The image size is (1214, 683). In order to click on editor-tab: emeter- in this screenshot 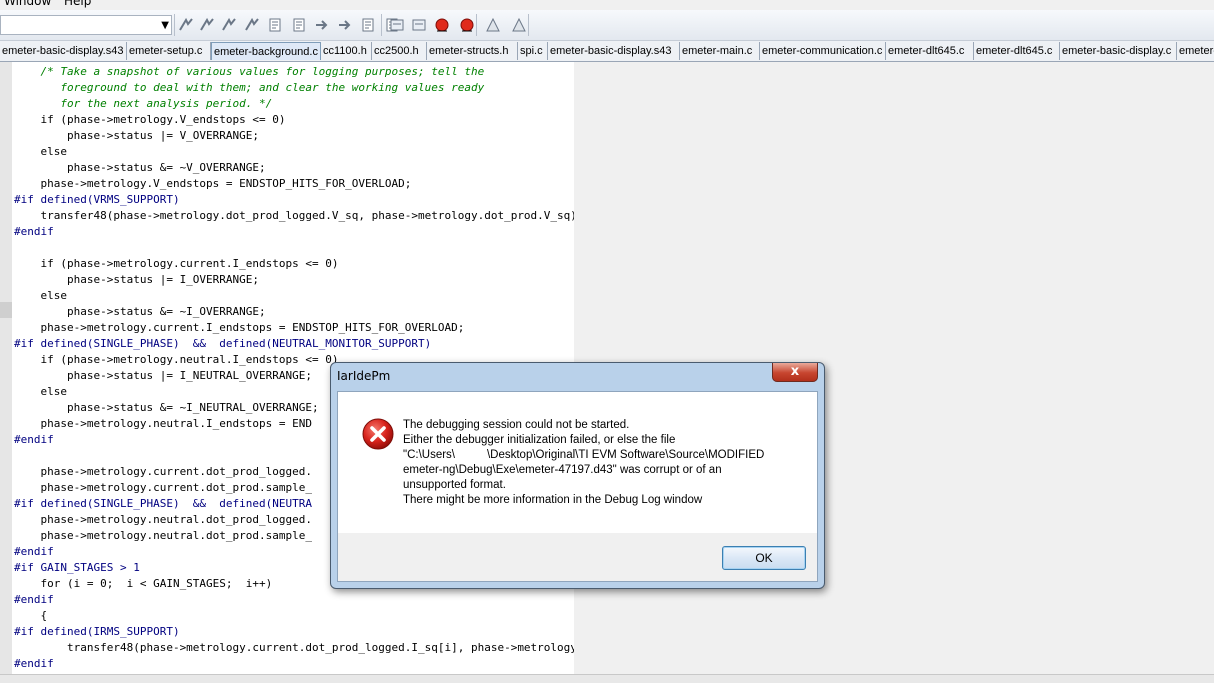, I will do `click(1195, 51)`.